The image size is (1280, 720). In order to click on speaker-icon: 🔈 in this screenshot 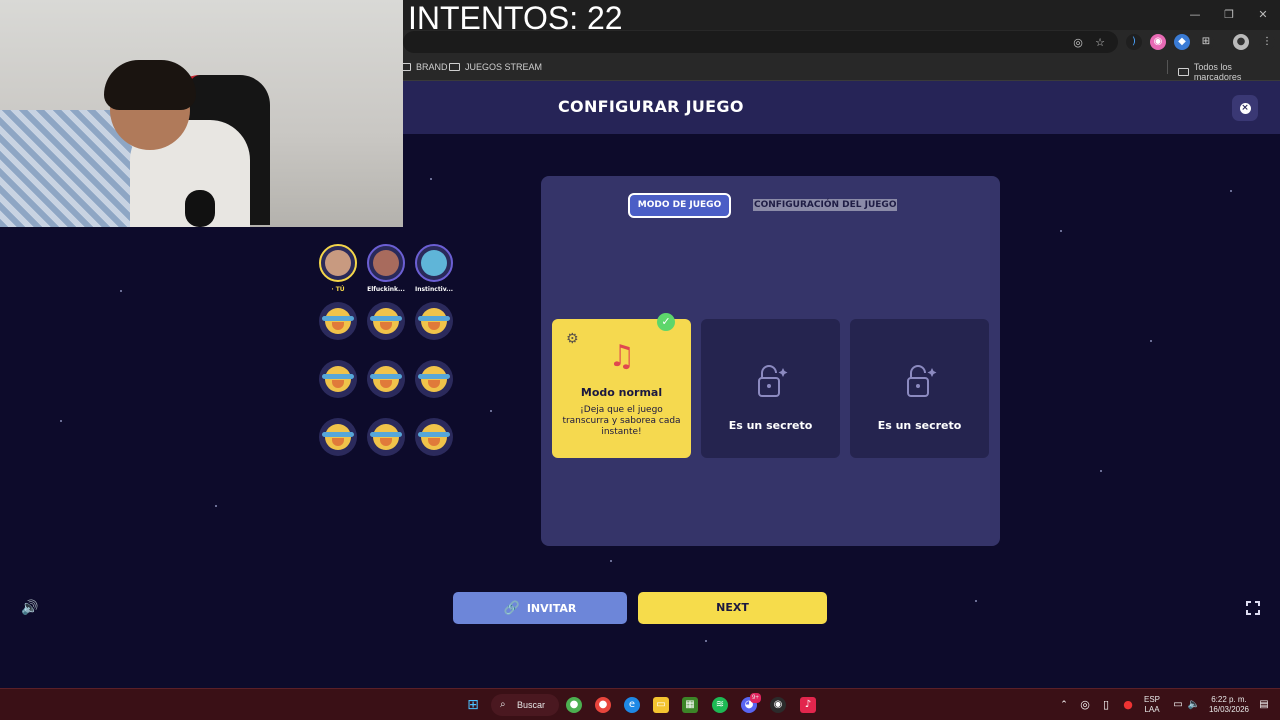, I will do `click(1194, 705)`.